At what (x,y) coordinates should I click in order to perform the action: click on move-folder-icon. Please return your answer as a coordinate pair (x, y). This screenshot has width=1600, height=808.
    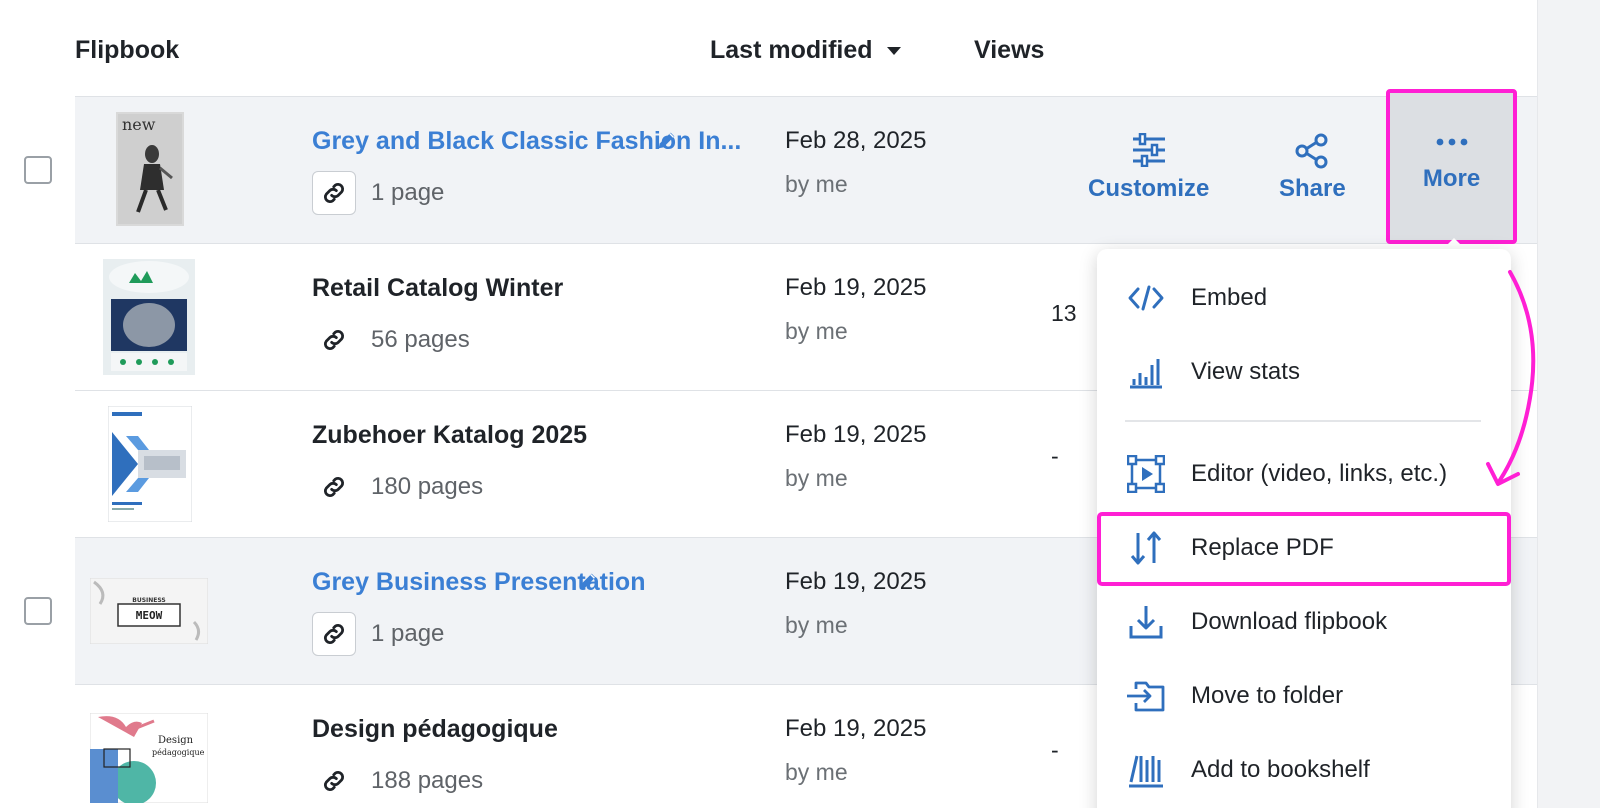
    Looking at the image, I should click on (1146, 696).